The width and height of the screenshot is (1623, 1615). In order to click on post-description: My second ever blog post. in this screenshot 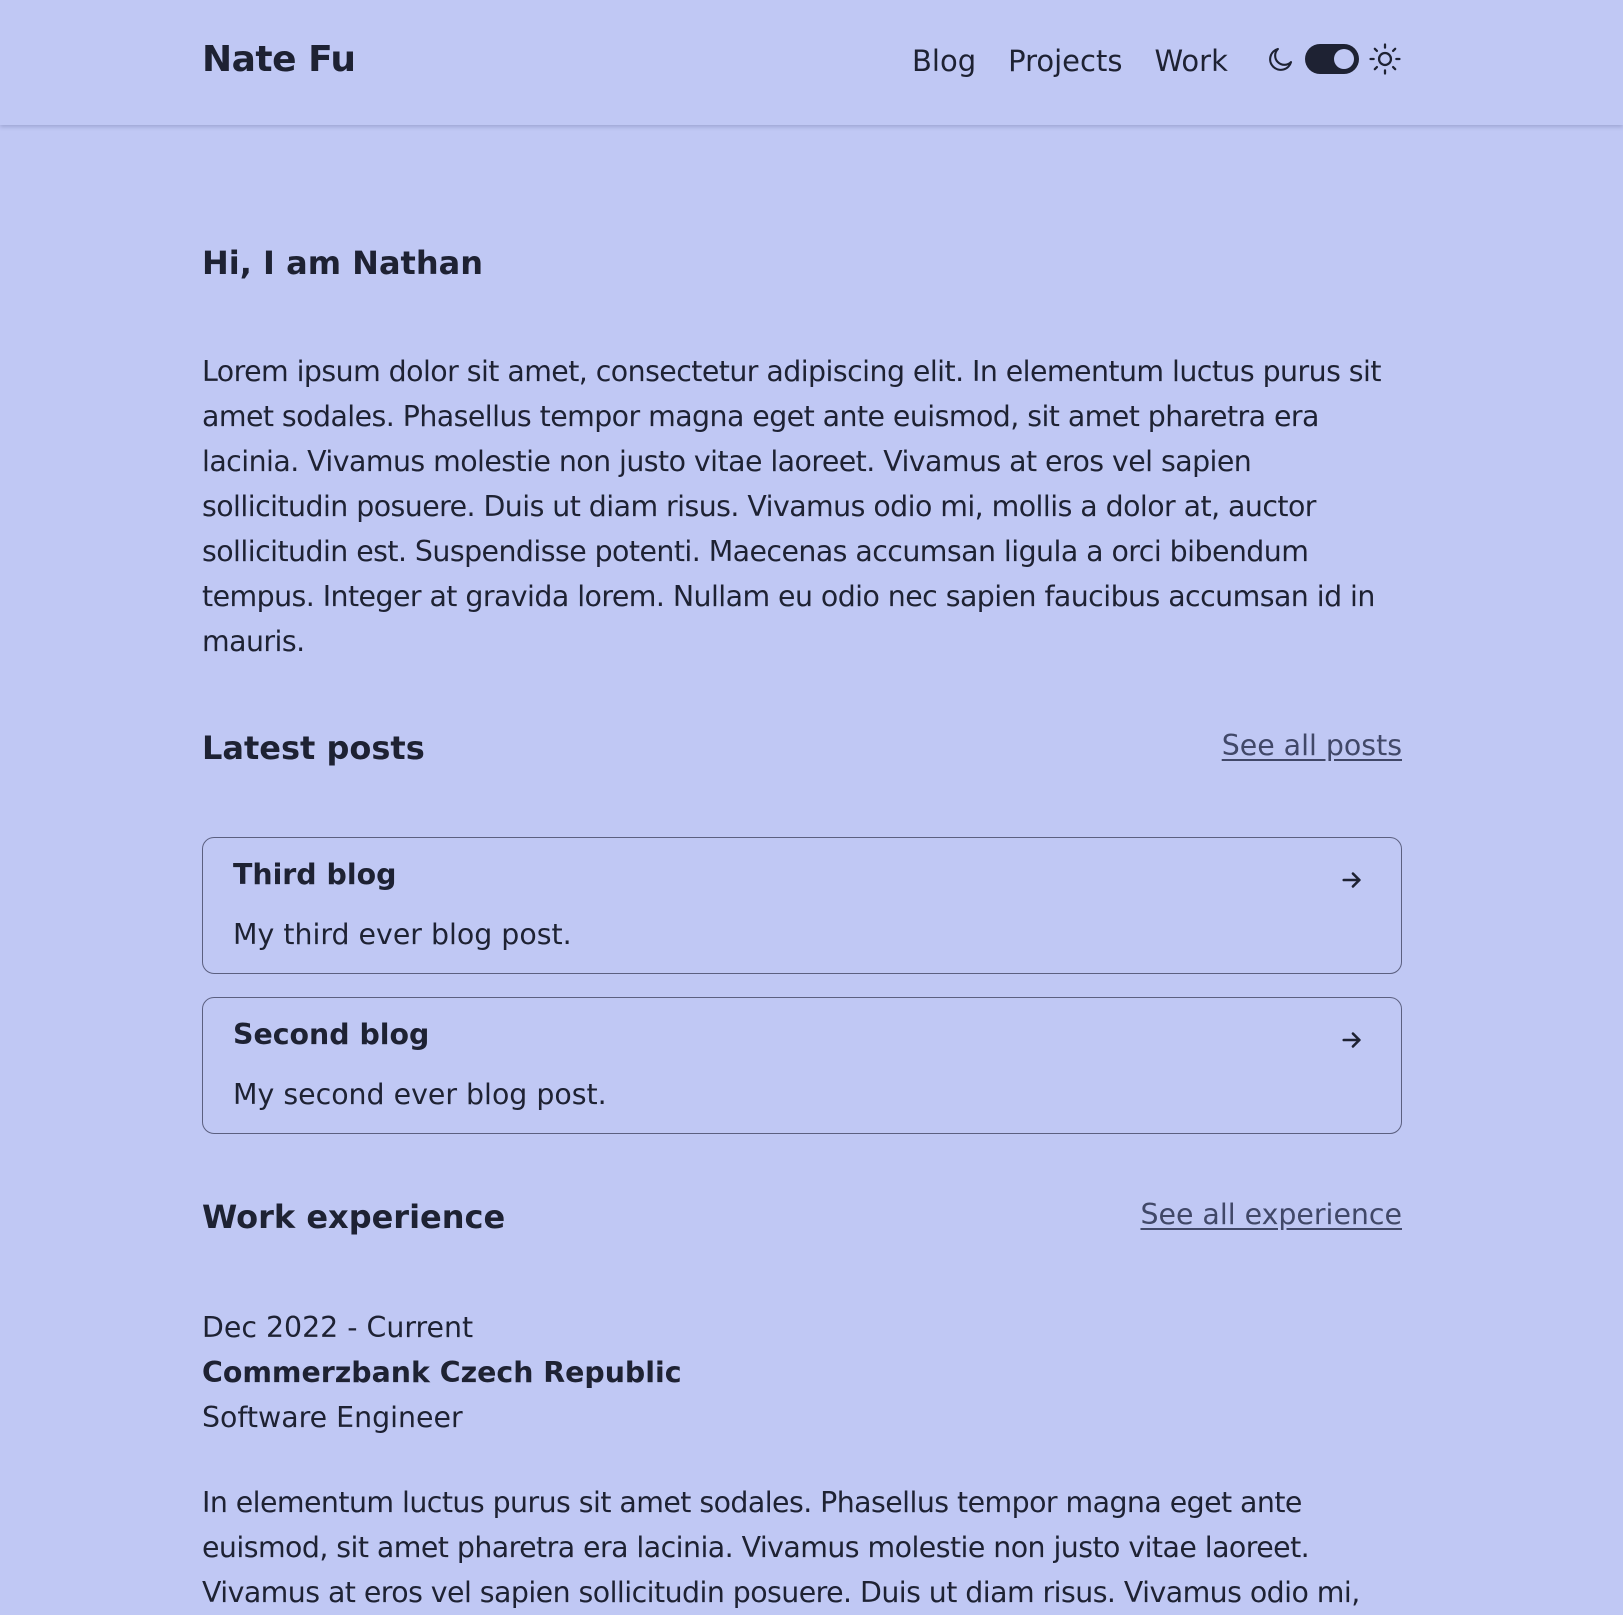, I will do `click(420, 1094)`.